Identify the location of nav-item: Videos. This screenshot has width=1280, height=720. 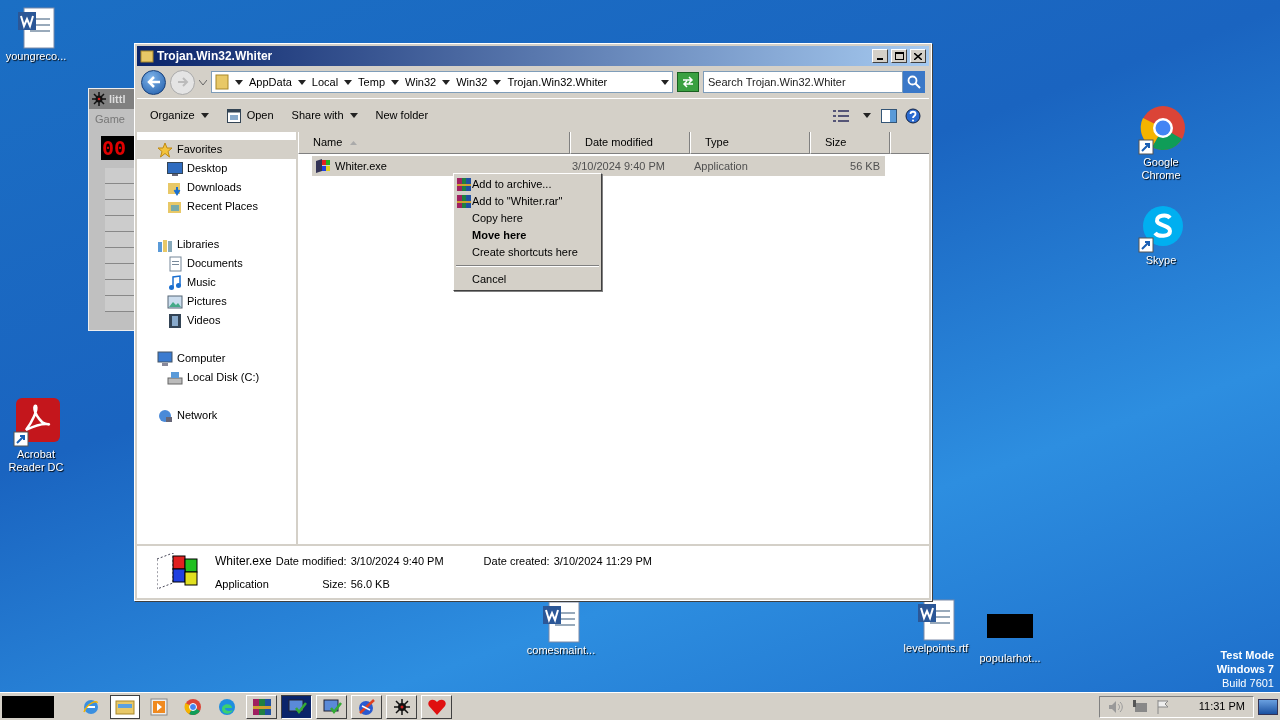
(216, 320).